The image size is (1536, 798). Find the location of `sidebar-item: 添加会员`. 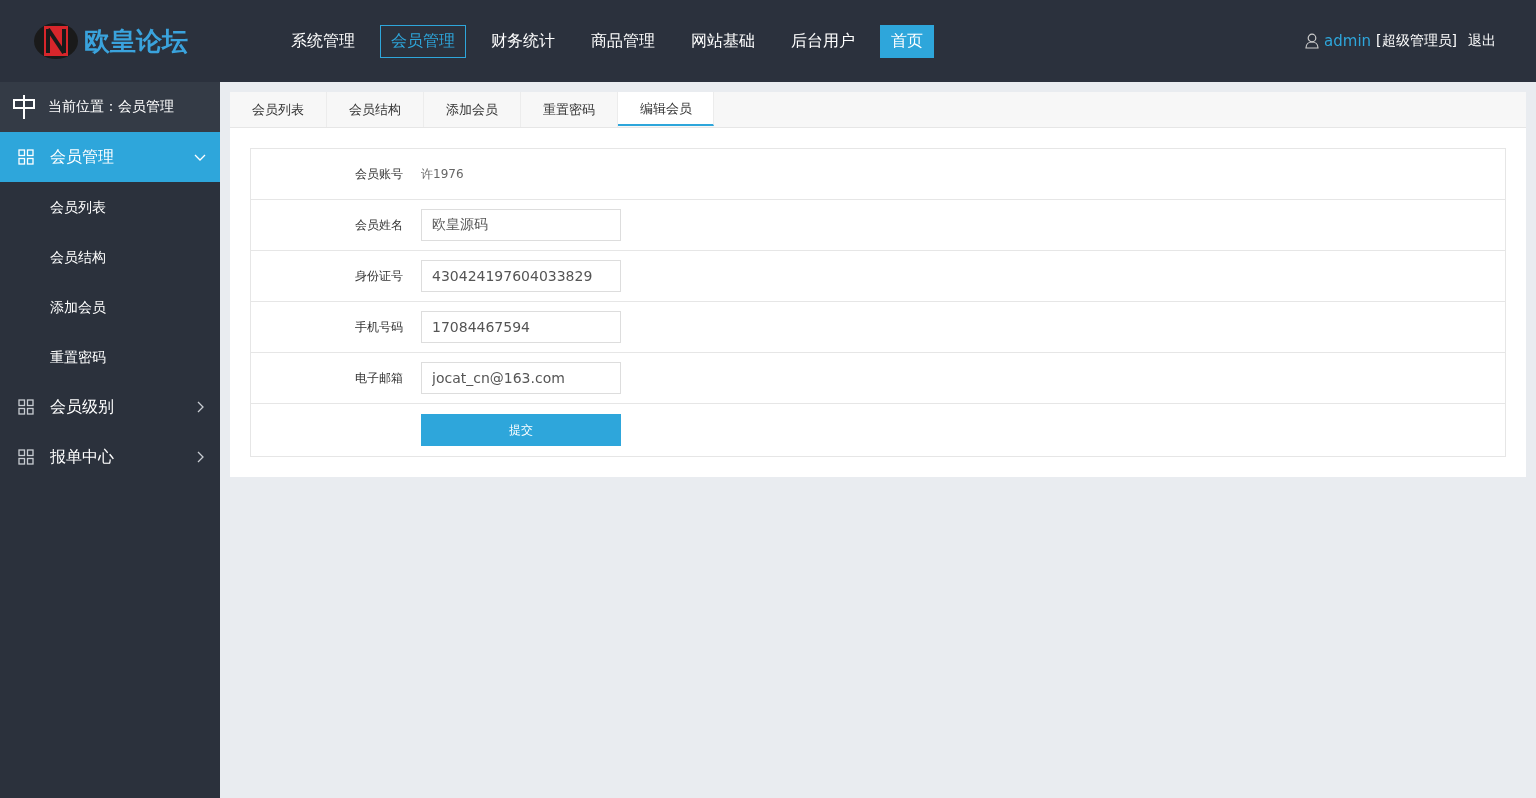

sidebar-item: 添加会员 is located at coordinates (110, 307).